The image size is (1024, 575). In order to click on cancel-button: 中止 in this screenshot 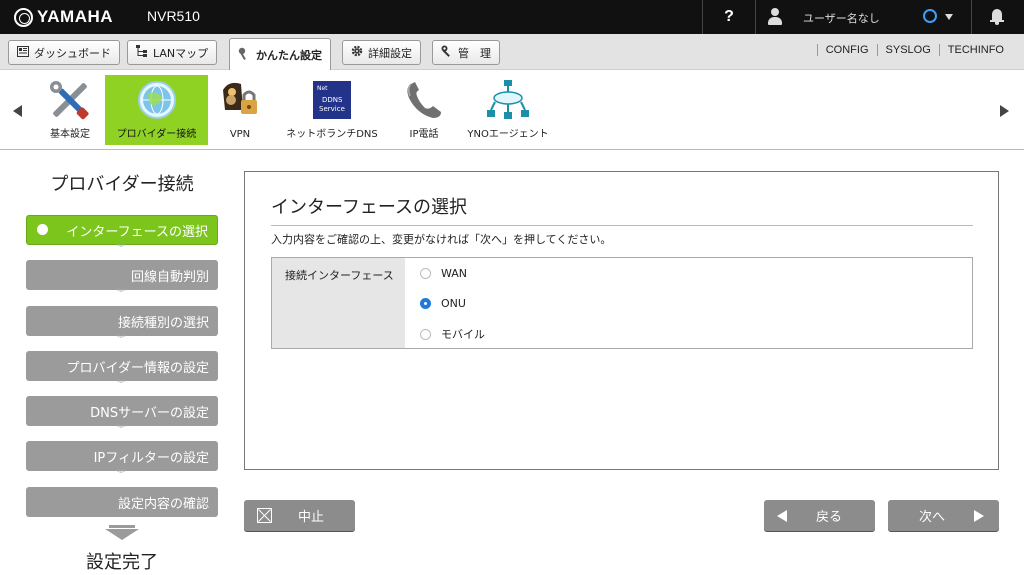, I will do `click(299, 515)`.